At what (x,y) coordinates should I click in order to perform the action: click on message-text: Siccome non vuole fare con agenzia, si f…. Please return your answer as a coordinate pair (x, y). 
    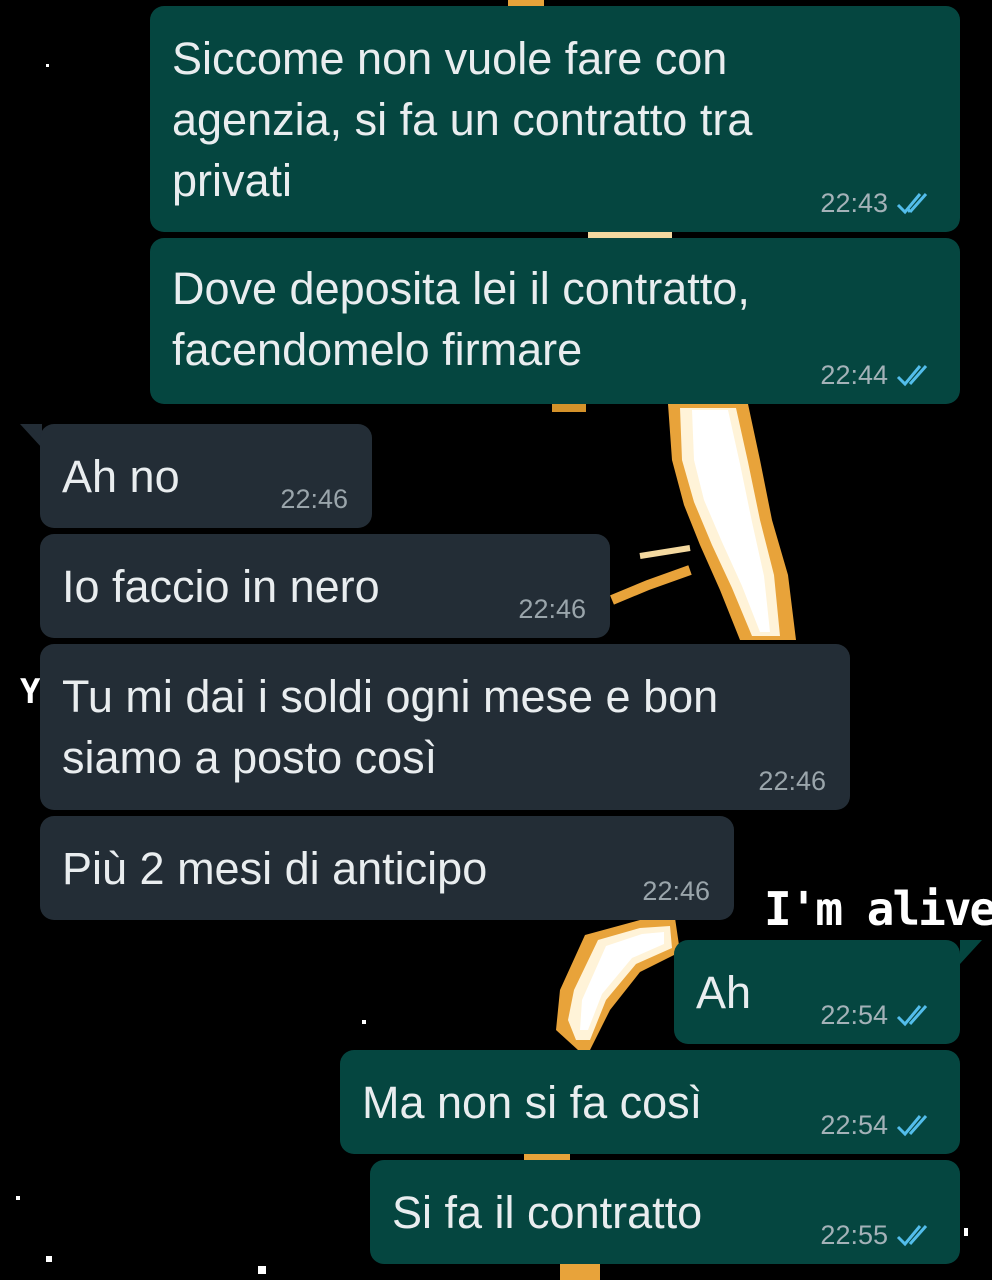
    Looking at the image, I should click on (462, 119).